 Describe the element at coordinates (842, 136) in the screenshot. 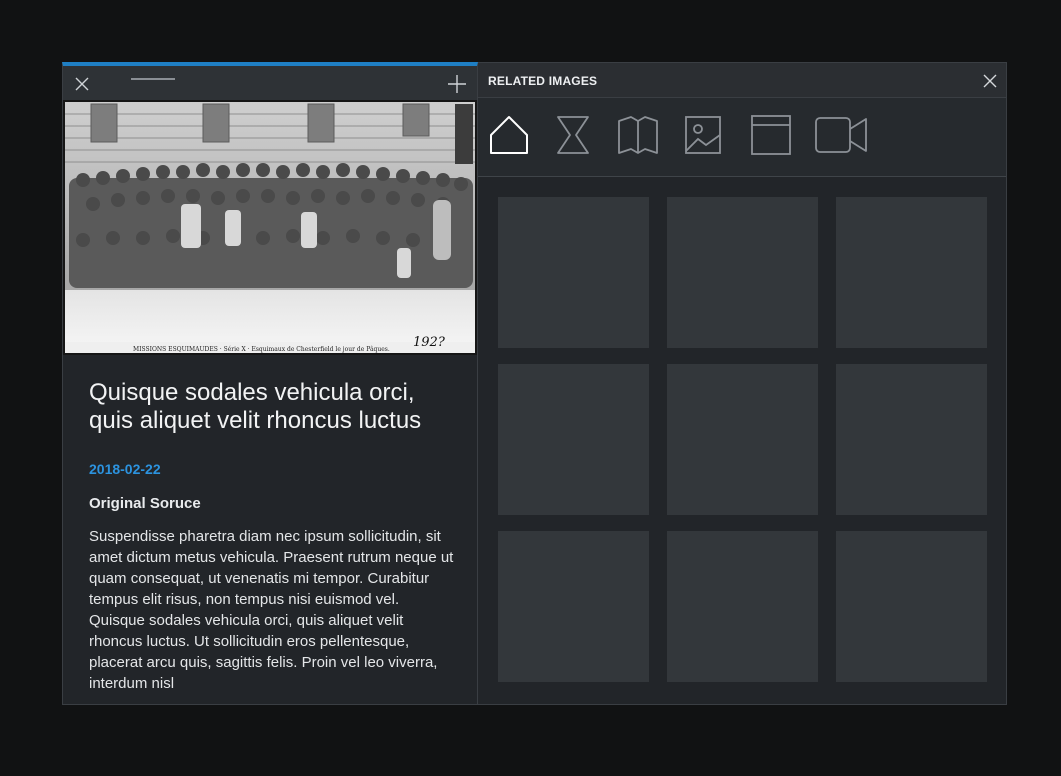

I see `video-camera-icon` at that location.